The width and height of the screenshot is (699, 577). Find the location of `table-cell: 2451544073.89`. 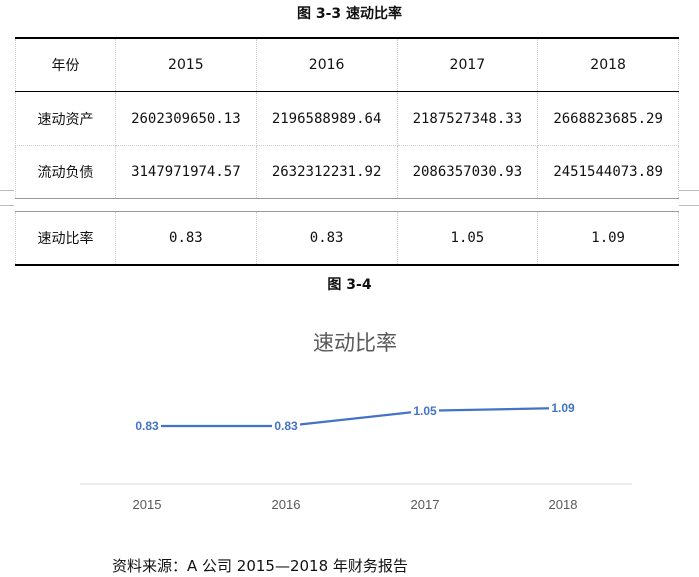

table-cell: 2451544073.89 is located at coordinates (608, 172).